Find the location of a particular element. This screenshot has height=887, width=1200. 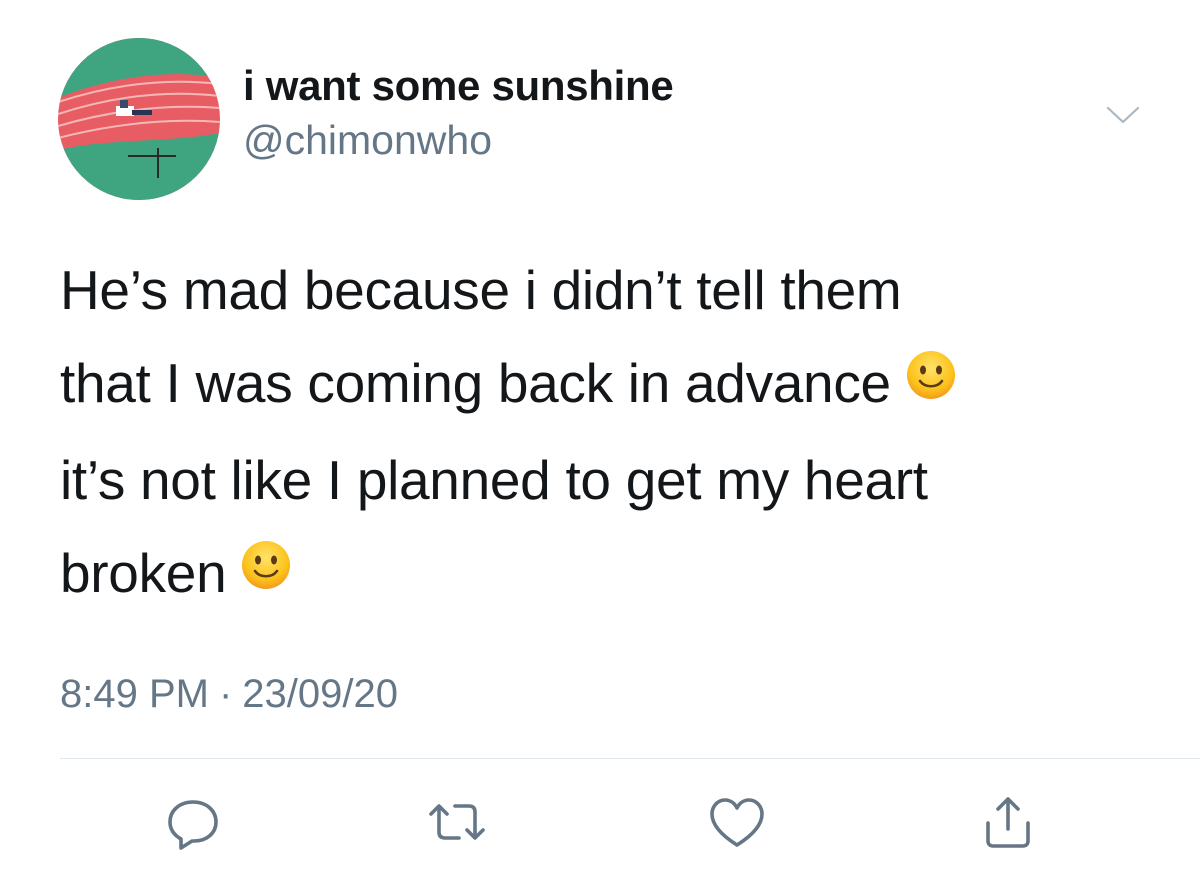

user-handle: @chimonwho is located at coordinates (367, 140).